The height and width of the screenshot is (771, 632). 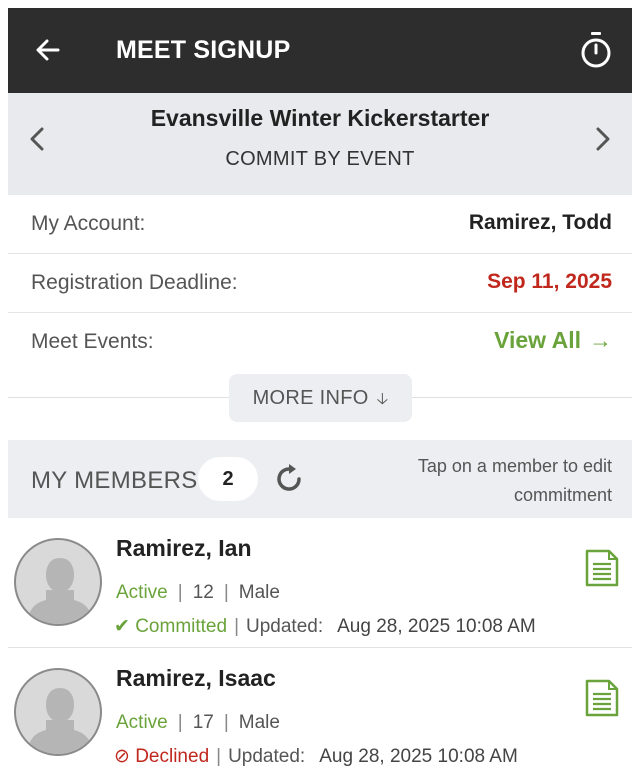 What do you see at coordinates (289, 479) in the screenshot?
I see `refresh-icon` at bounding box center [289, 479].